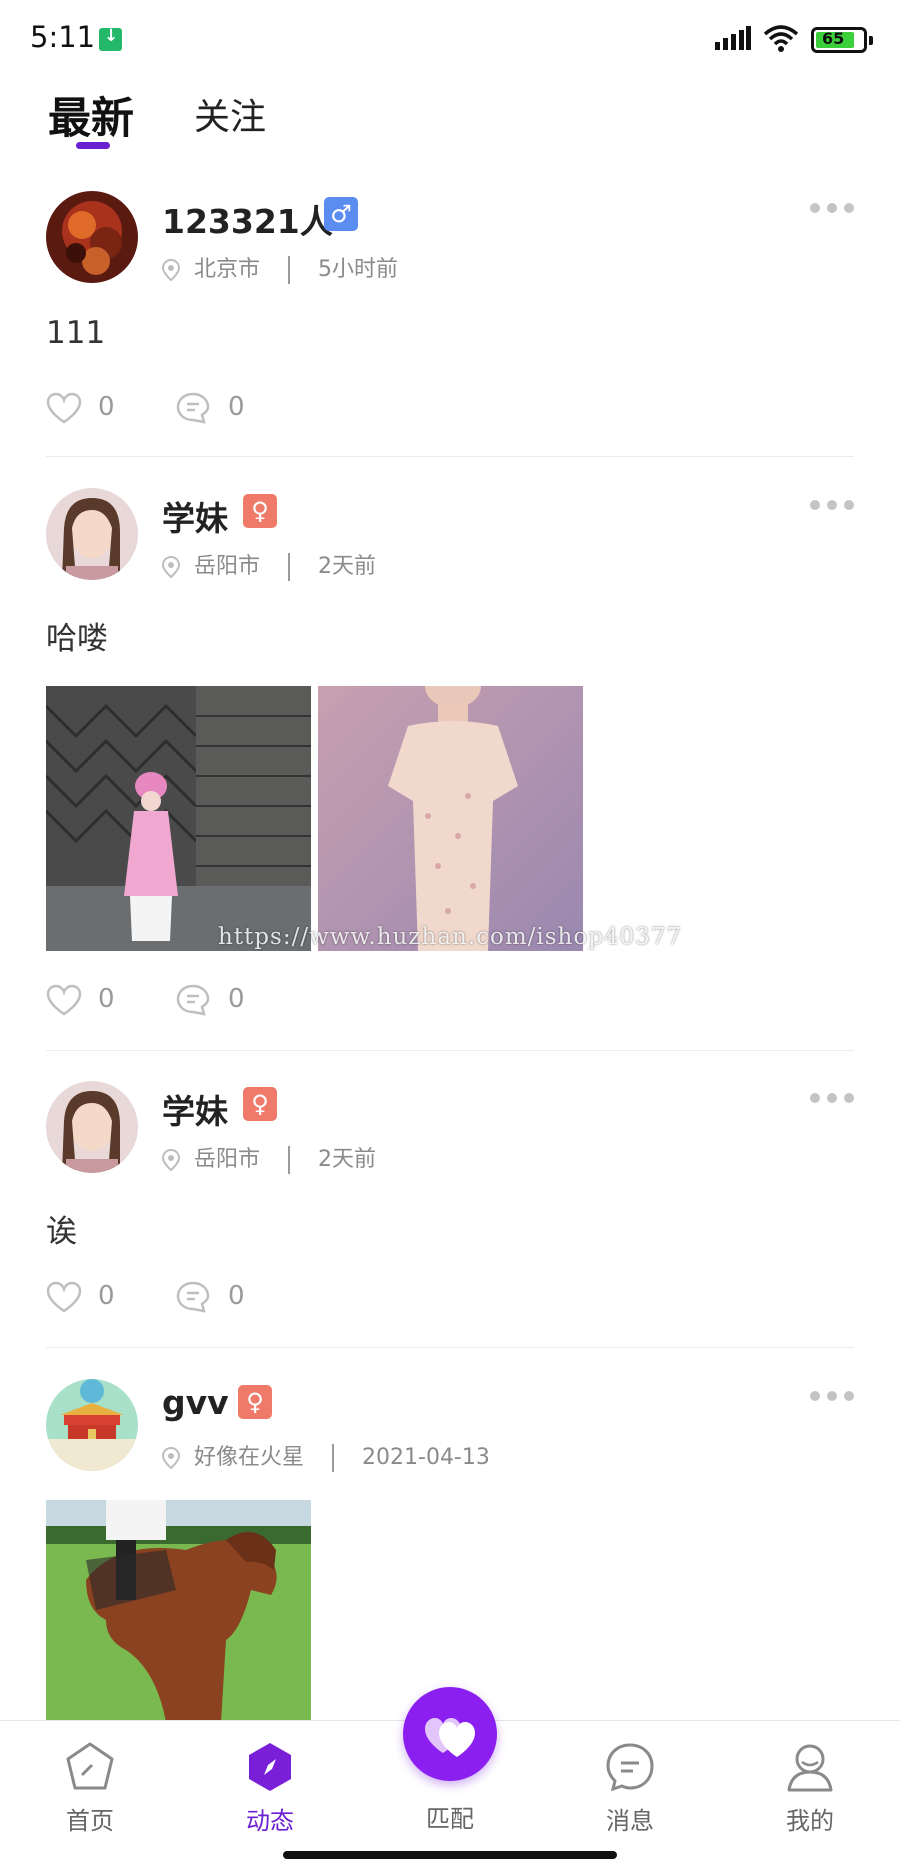 The height and width of the screenshot is (1873, 900). Describe the element at coordinates (90, 1821) in the screenshot. I see `nav-home-label: 首页` at that location.